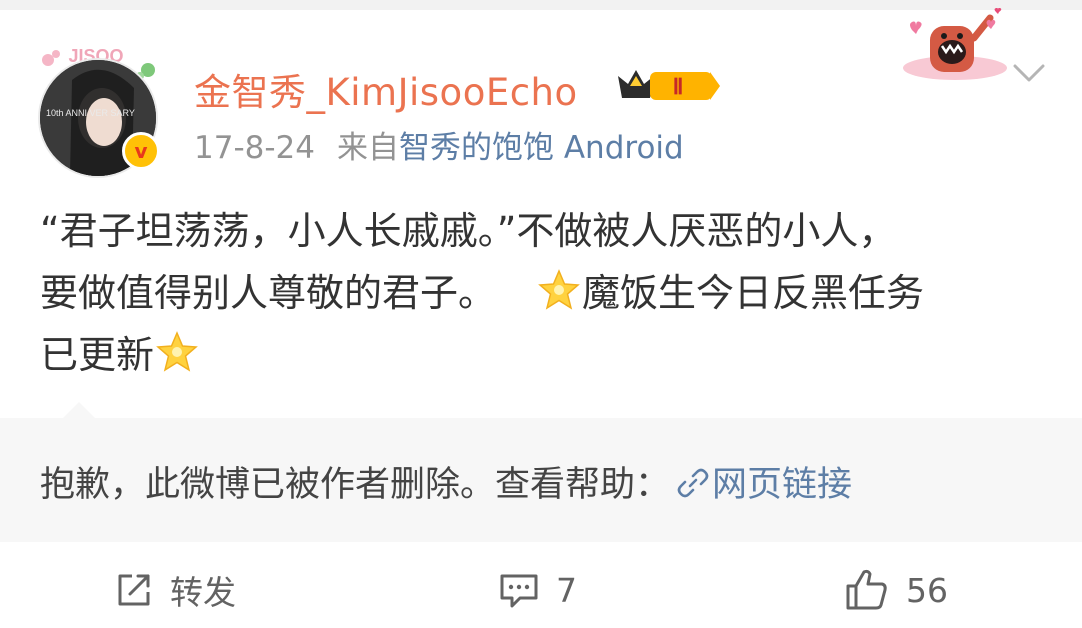 The width and height of the screenshot is (1082, 628). I want to click on vip-level: Ⅱ, so click(678, 86).